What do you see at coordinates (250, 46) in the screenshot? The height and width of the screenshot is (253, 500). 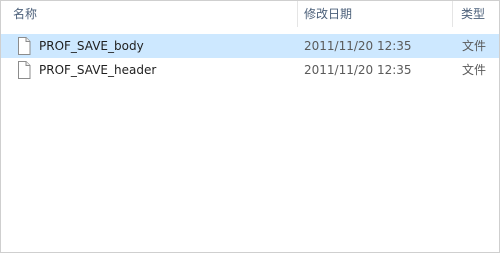 I see `file-row-prof-save-body: PROF_SAVE_body 2011/11/20 12:35 文件` at bounding box center [250, 46].